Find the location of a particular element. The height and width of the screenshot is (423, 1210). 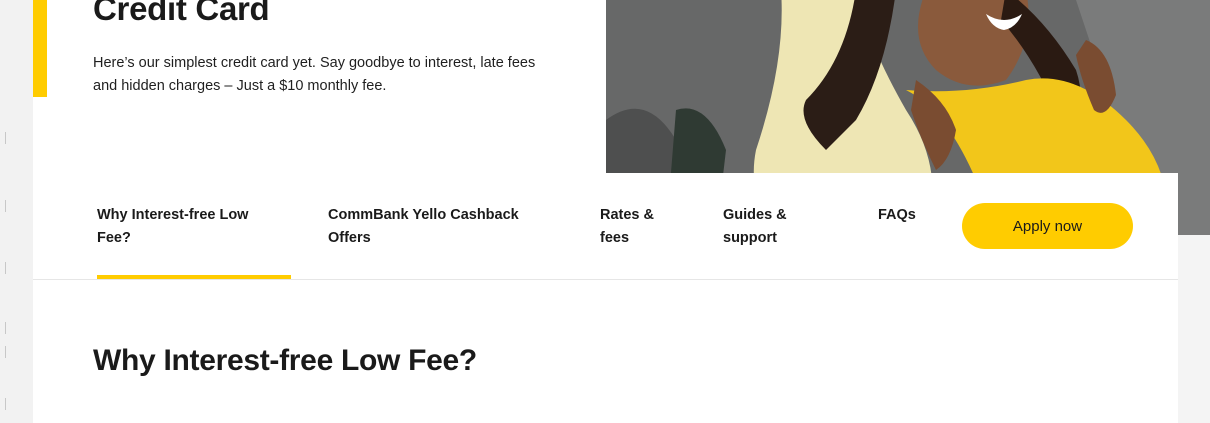

hero-accent-bar is located at coordinates (40, 48).